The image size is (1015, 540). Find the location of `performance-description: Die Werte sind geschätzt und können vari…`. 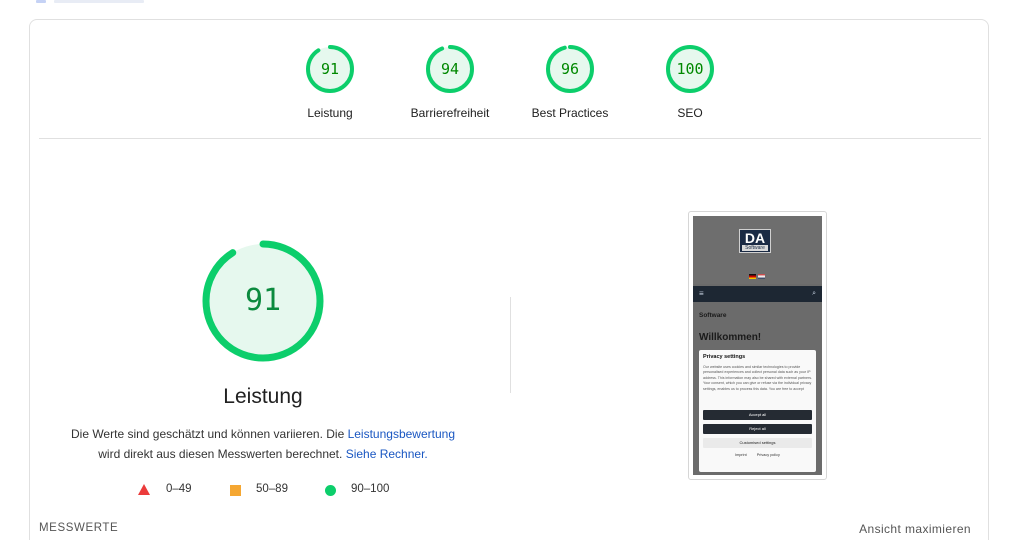

performance-description: Die Werte sind geschätzt und können vari… is located at coordinates (263, 444).